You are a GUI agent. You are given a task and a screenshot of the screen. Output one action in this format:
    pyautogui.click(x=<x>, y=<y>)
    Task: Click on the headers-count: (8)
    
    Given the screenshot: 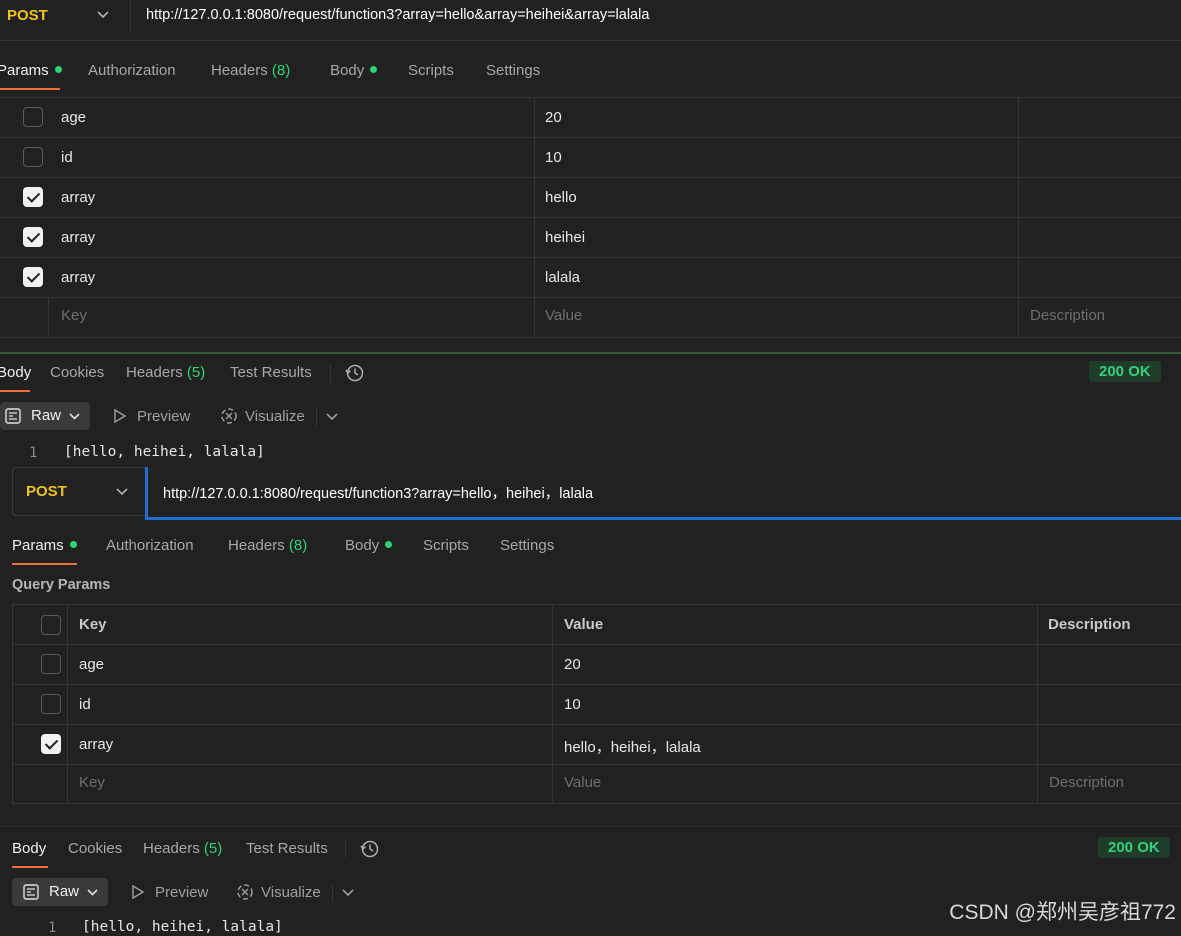 What is the action you would take?
    pyautogui.click(x=281, y=70)
    